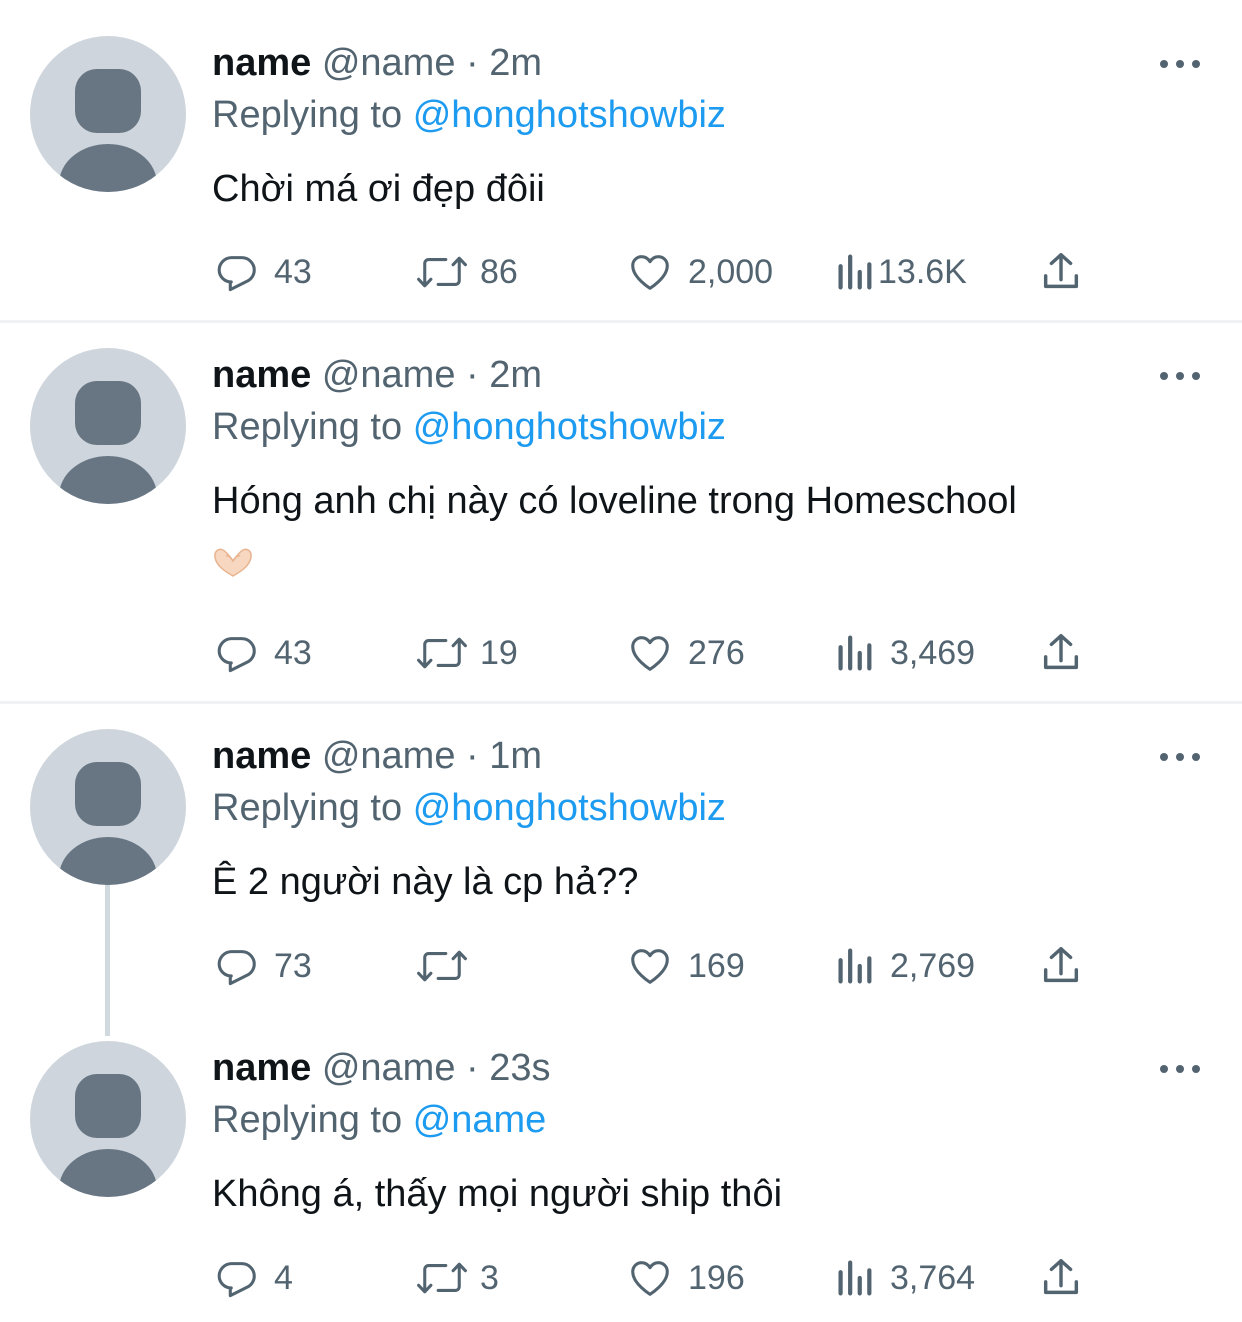  Describe the element at coordinates (489, 1277) in the screenshot. I see `retweet-count: 3` at that location.